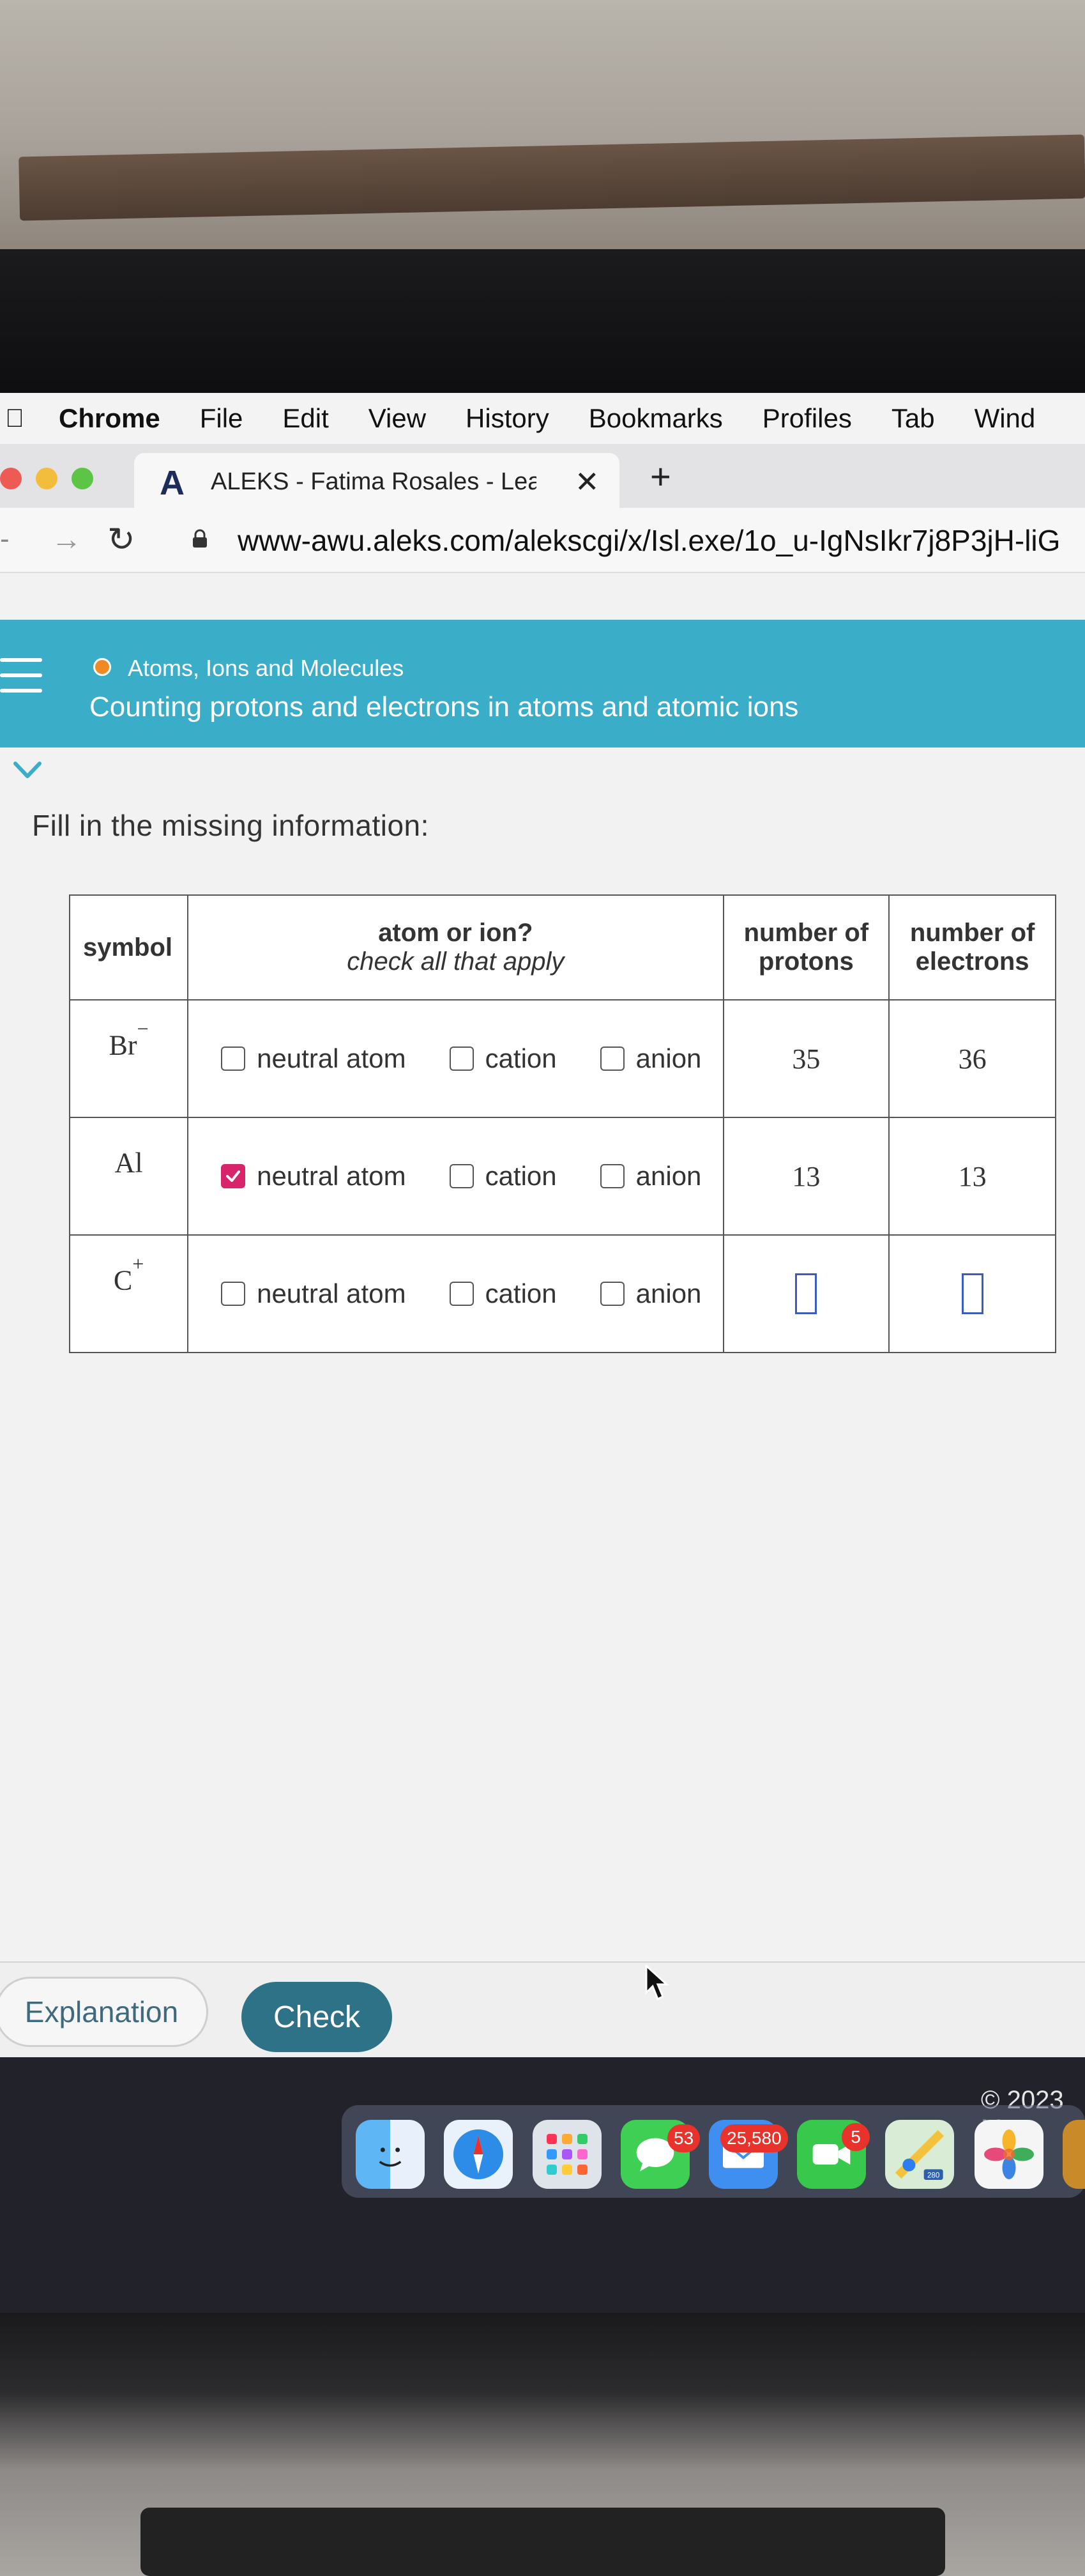 This screenshot has width=1085, height=2576. I want to click on symbol-cell: Al, so click(128, 1176).